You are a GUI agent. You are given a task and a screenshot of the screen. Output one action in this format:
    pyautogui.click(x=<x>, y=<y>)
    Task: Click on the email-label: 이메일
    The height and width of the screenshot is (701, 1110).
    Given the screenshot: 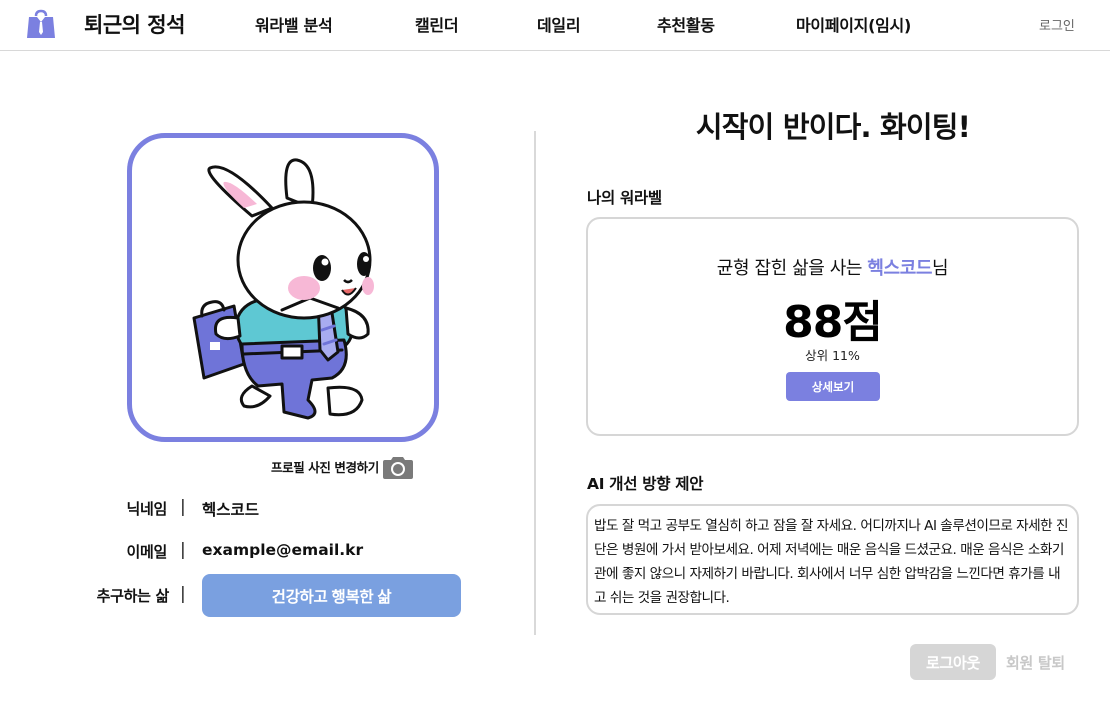 What is the action you would take?
    pyautogui.click(x=146, y=552)
    